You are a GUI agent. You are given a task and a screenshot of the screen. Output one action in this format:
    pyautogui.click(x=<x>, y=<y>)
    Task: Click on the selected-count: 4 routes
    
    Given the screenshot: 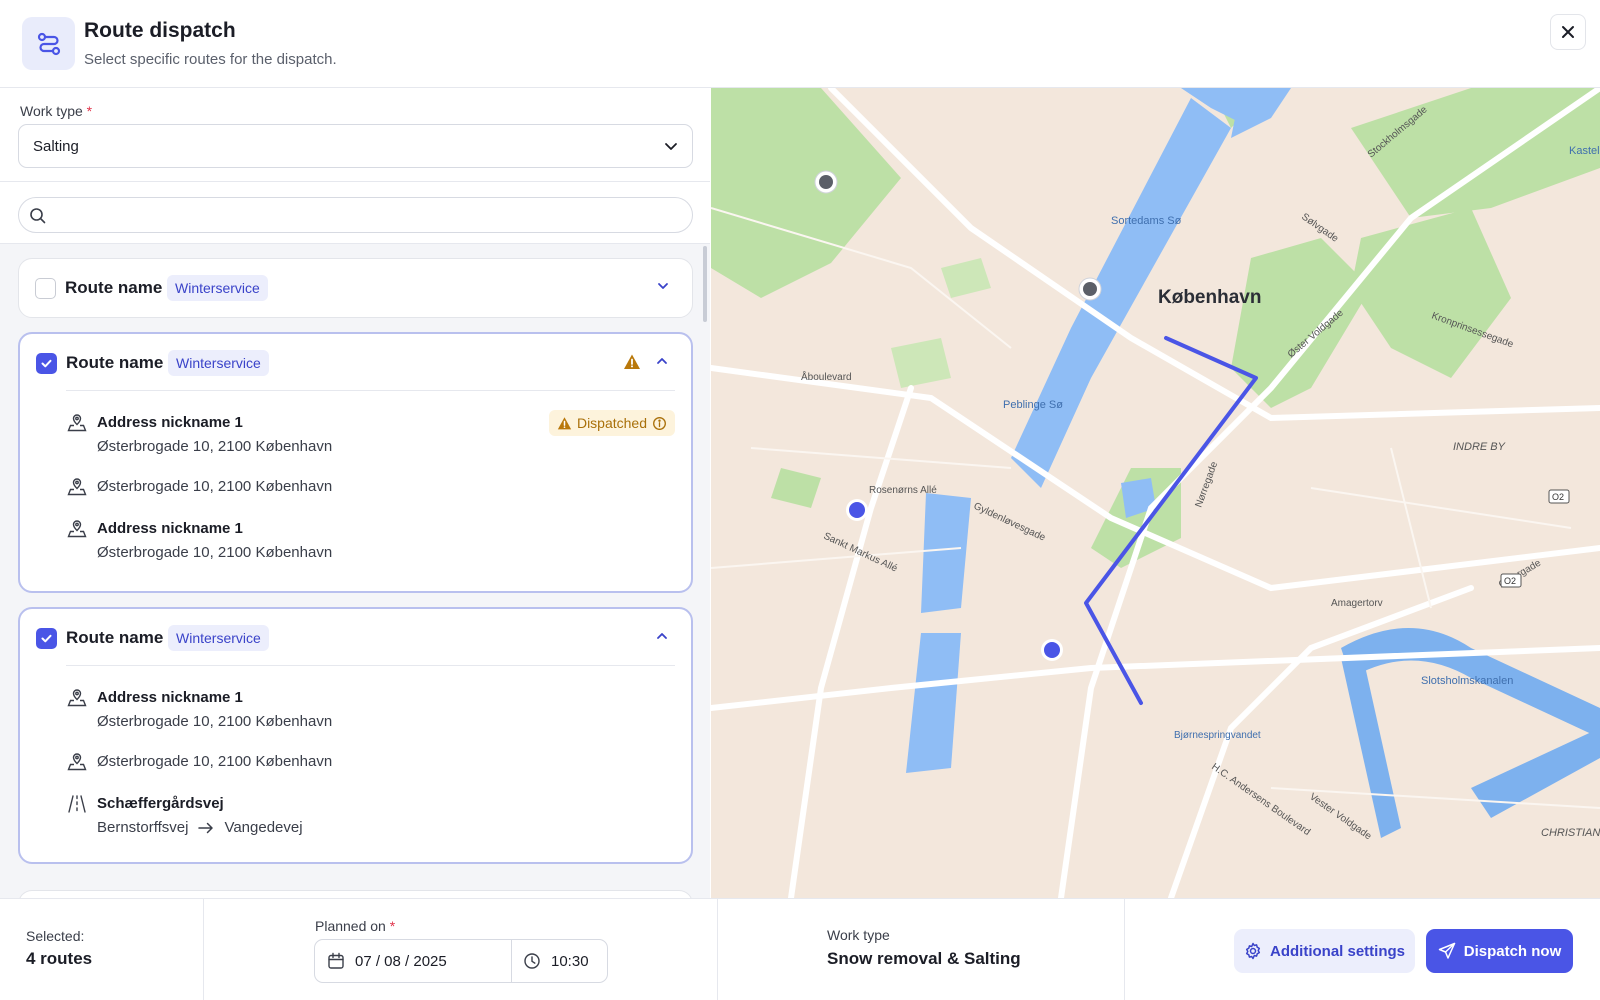 What is the action you would take?
    pyautogui.click(x=59, y=958)
    